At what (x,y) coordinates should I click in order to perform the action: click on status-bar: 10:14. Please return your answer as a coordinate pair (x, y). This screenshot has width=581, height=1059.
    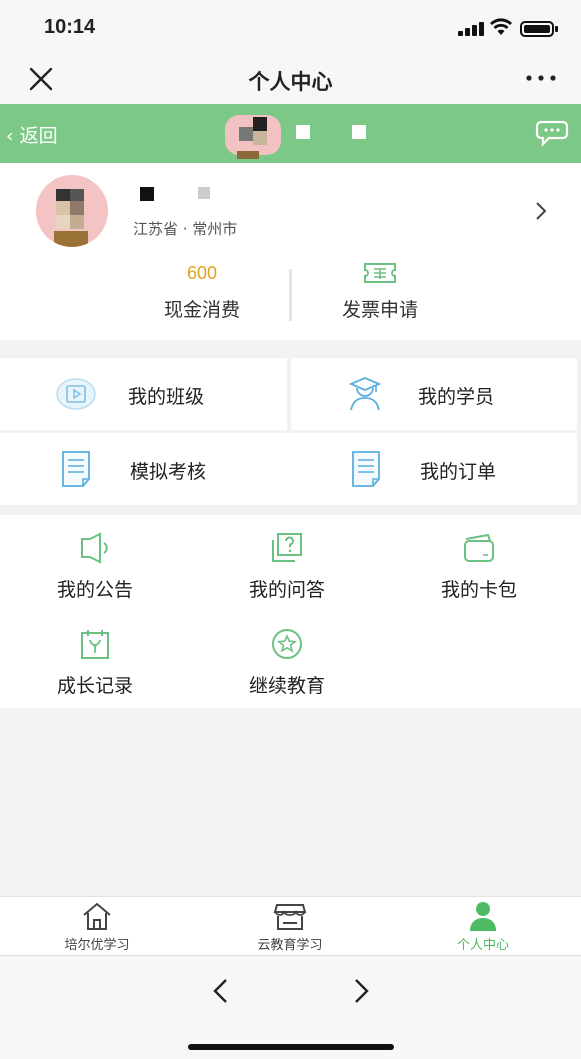
    Looking at the image, I should click on (290, 28).